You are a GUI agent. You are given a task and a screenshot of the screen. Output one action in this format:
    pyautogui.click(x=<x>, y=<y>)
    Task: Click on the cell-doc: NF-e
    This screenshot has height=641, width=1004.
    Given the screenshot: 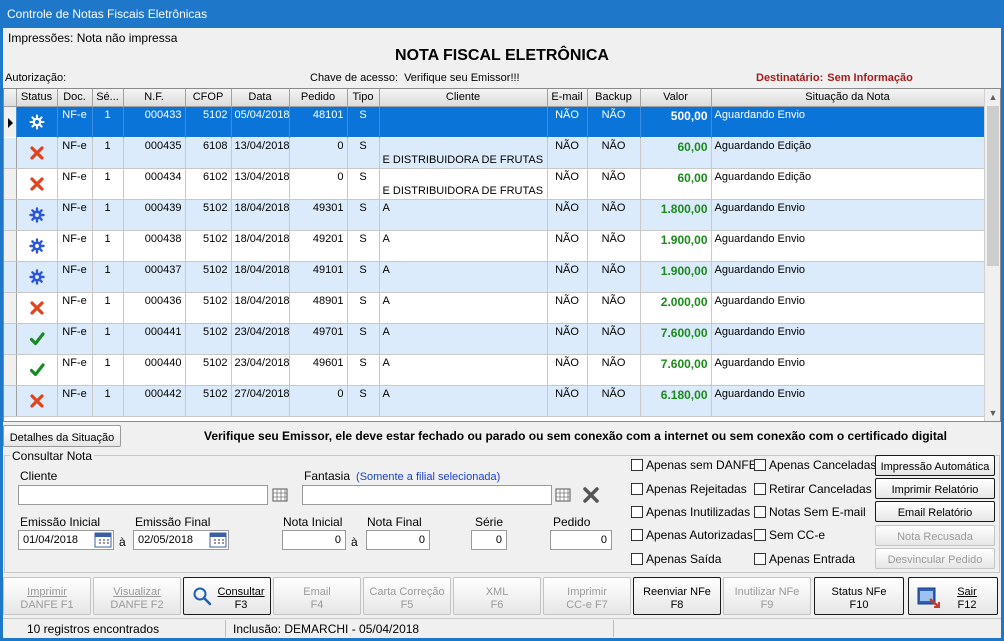 What is the action you would take?
    pyautogui.click(x=75, y=401)
    